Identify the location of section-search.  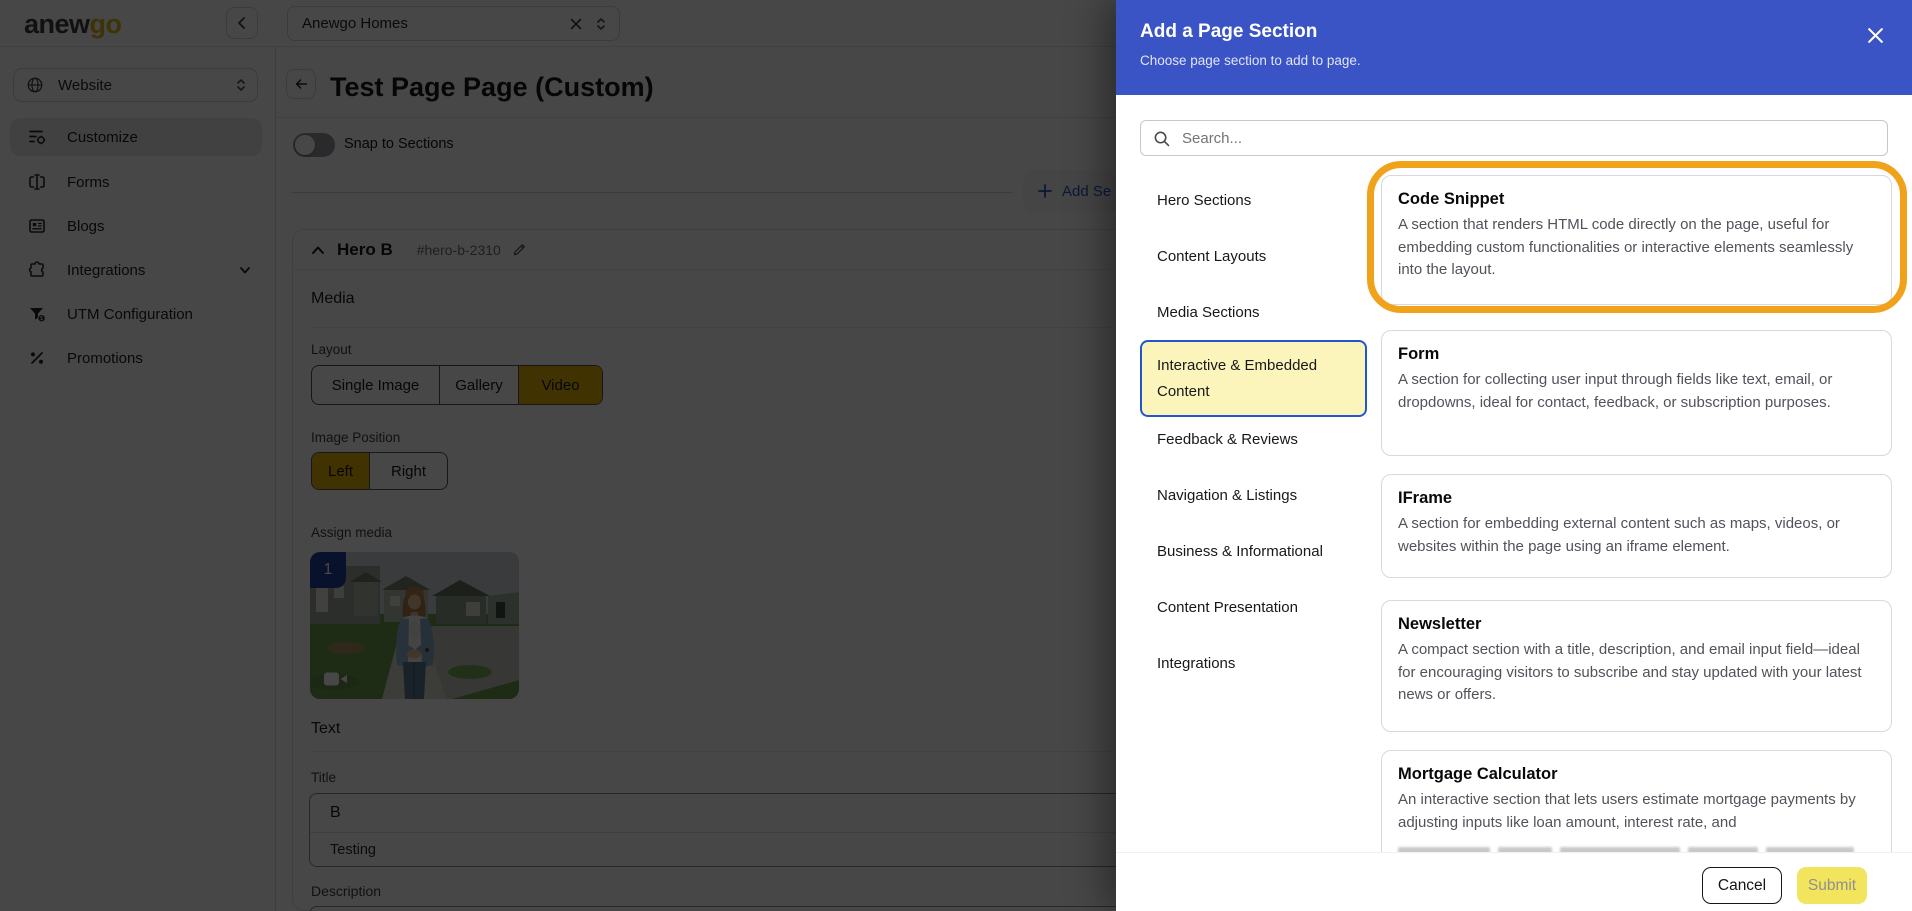
(1514, 138).